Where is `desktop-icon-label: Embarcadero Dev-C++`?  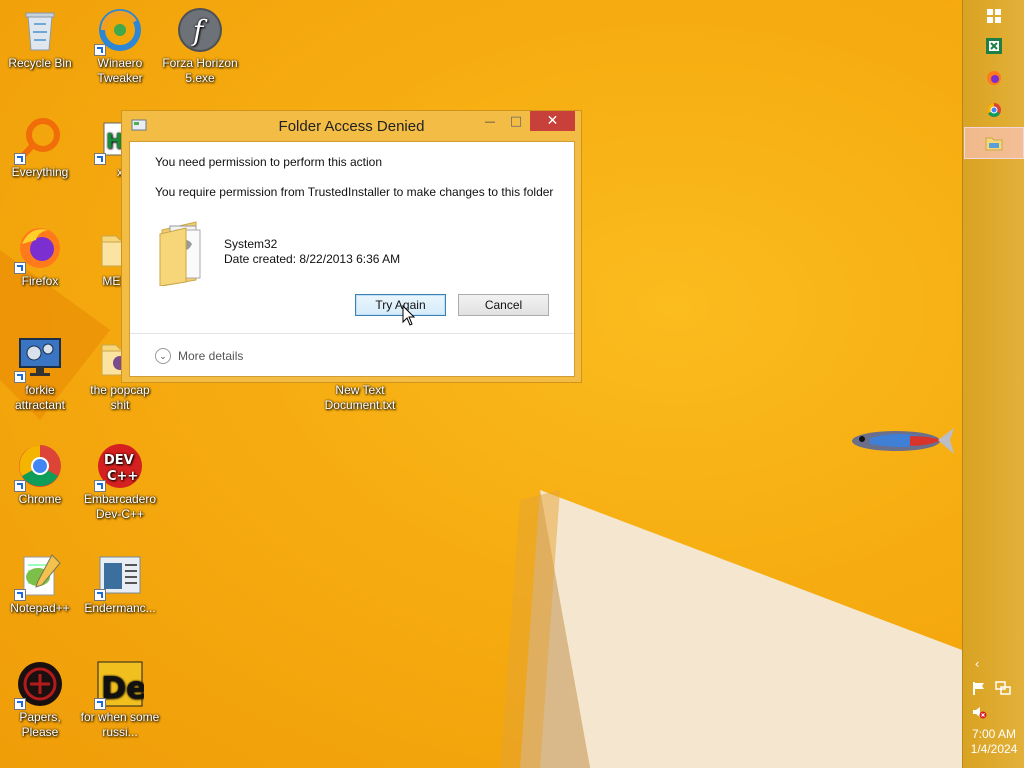
desktop-icon-label: Embarcadero Dev-C++ is located at coordinates (120, 506).